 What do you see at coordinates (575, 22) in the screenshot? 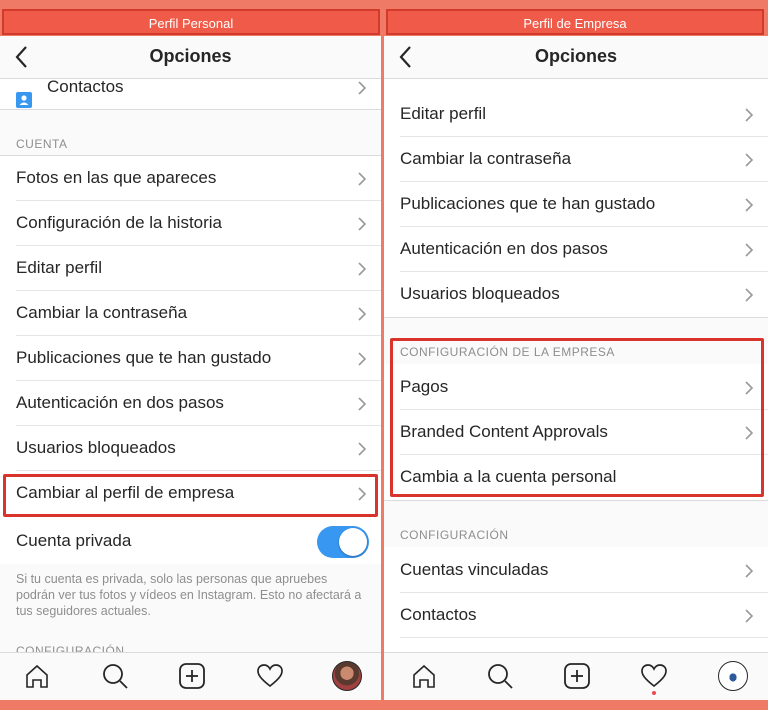
I see `banner-label: Perfil de Empresa` at bounding box center [575, 22].